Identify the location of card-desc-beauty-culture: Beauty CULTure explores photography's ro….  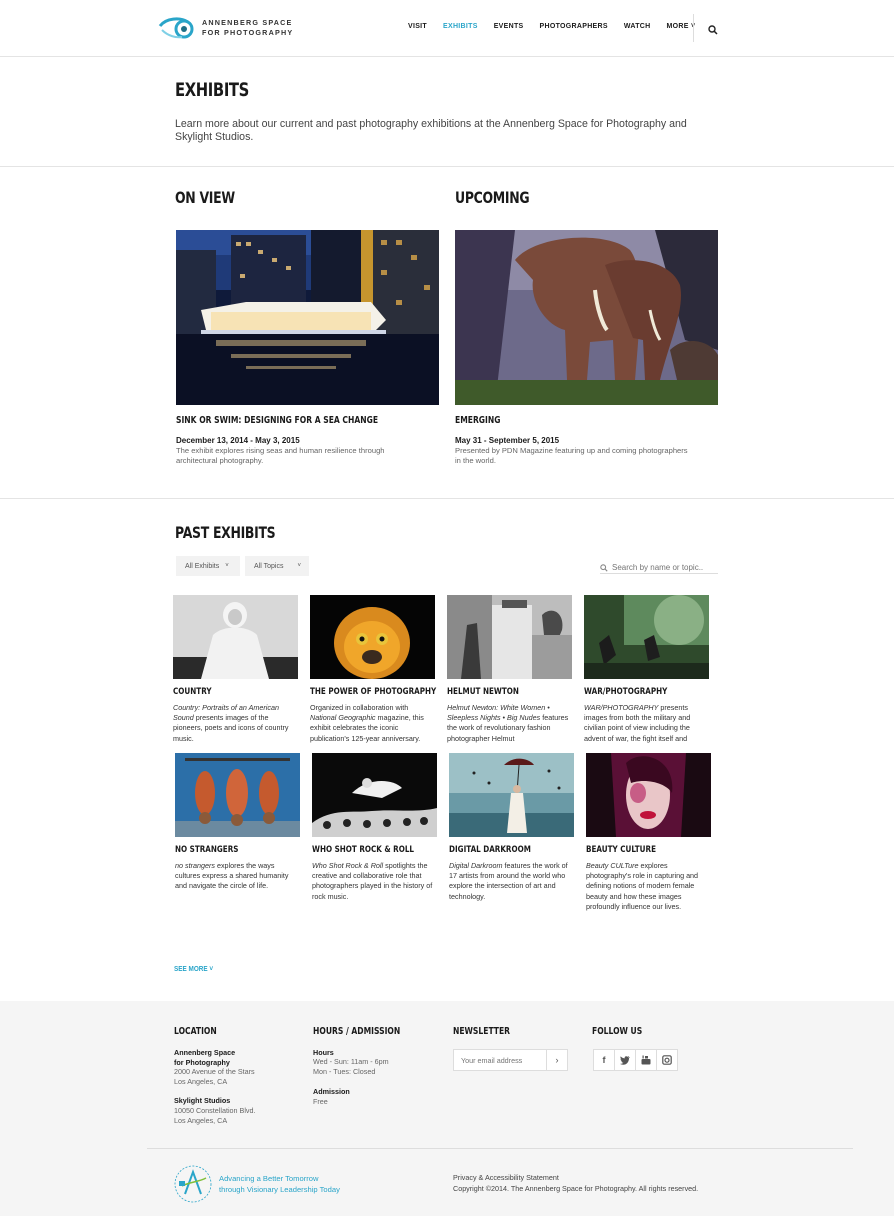
(642, 886).